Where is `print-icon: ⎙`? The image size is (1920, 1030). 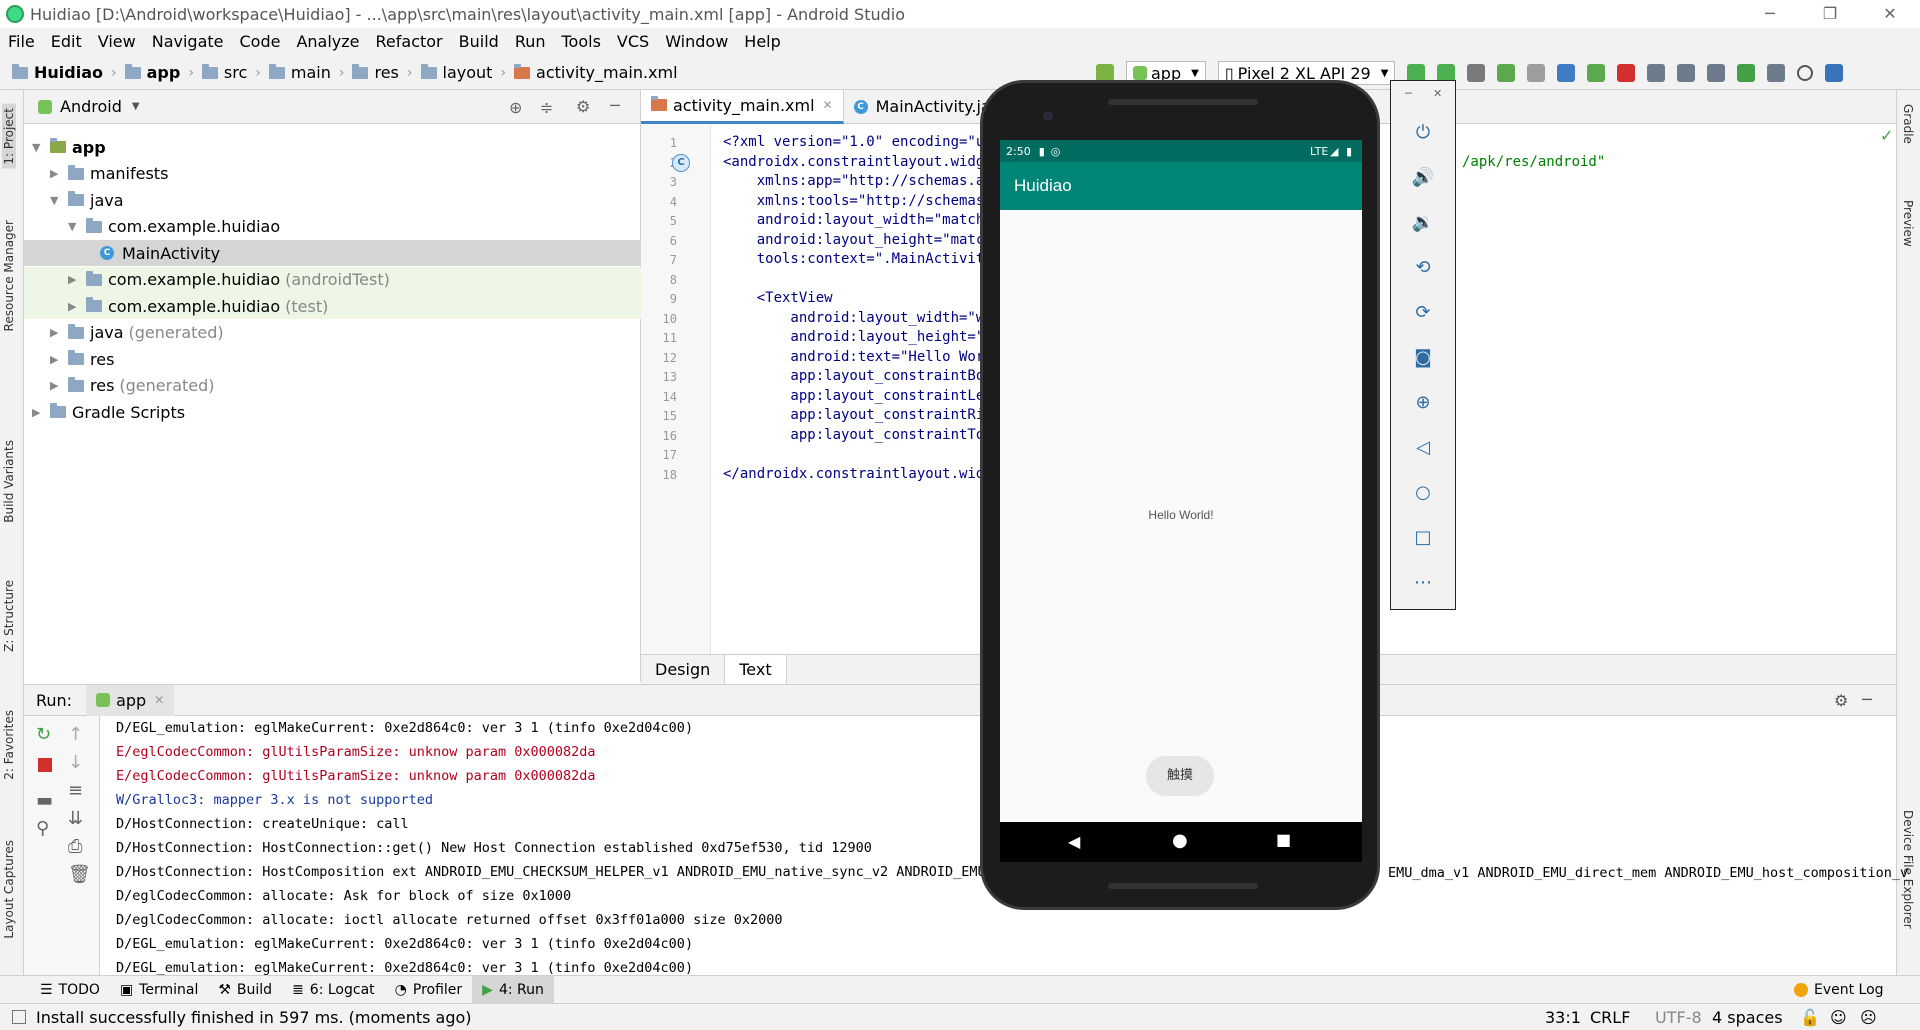
print-icon: ⎙ is located at coordinates (75, 846).